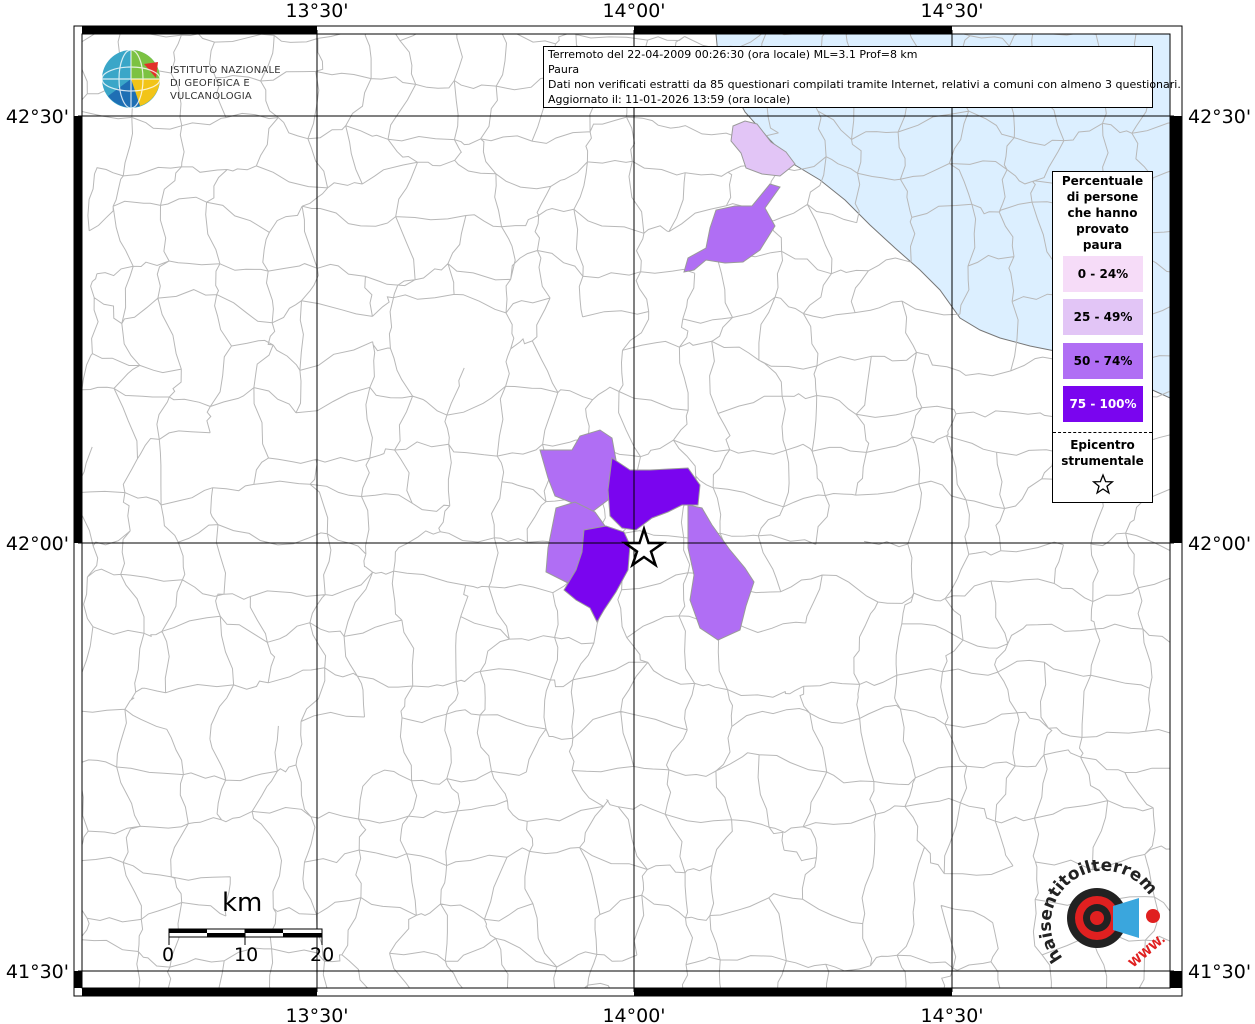 The height and width of the screenshot is (1024, 1255). What do you see at coordinates (316, 1014) in the screenshot?
I see `lon-label-bottom-1: 13°30'` at bounding box center [316, 1014].